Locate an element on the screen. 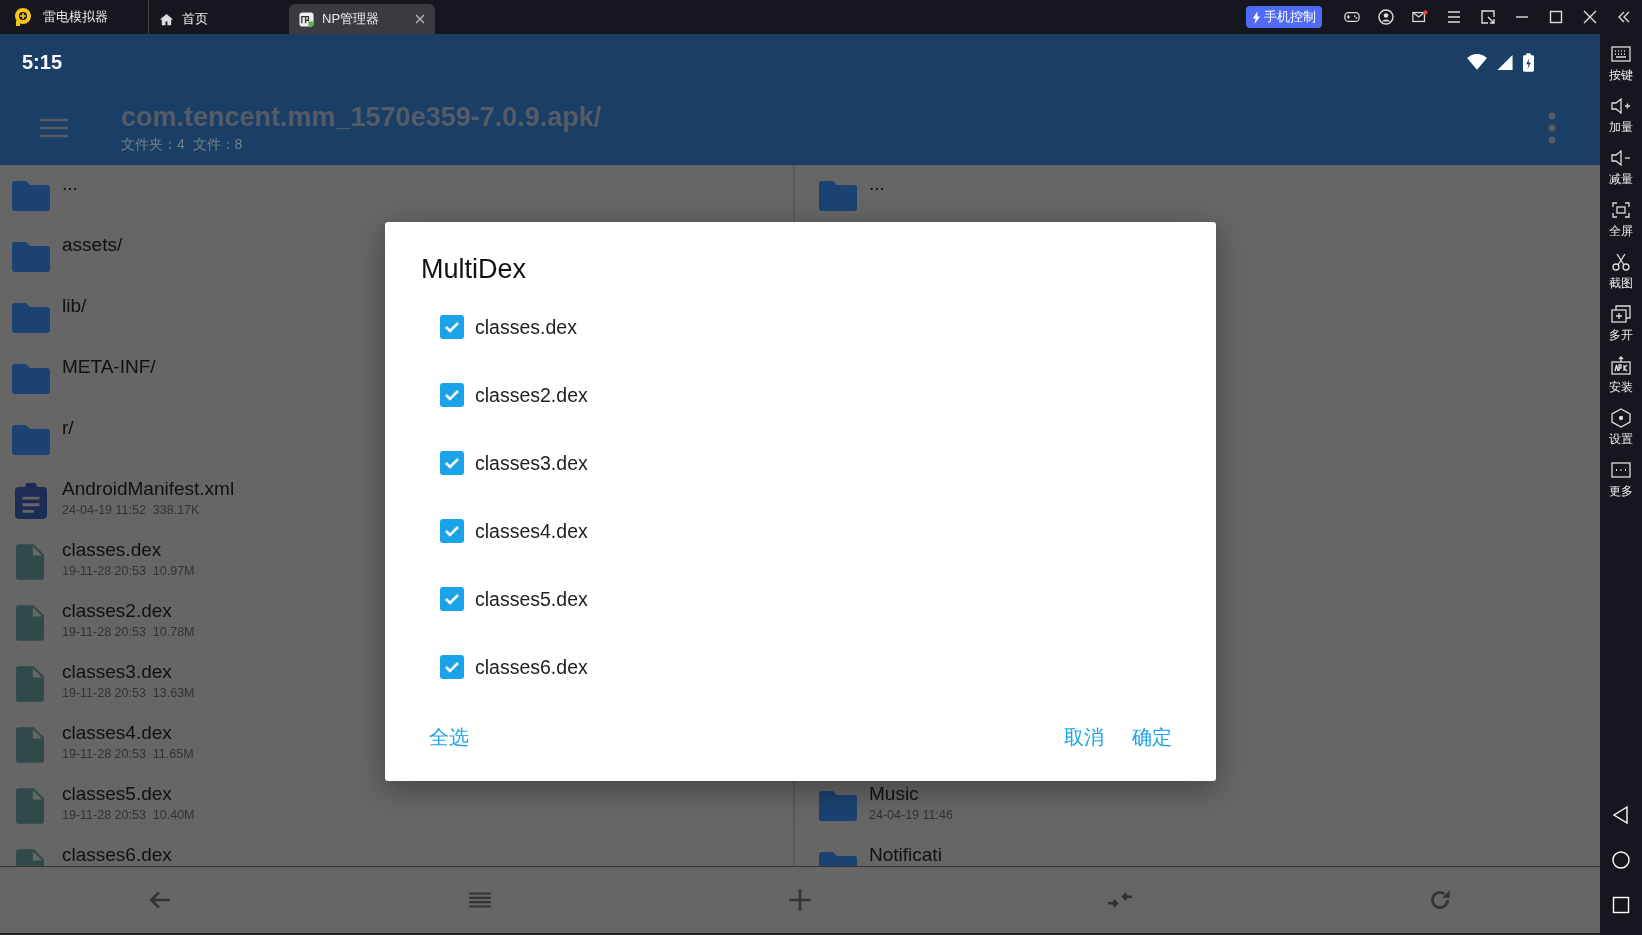  checkbox-label: classes3.dex is located at coordinates (531, 463).